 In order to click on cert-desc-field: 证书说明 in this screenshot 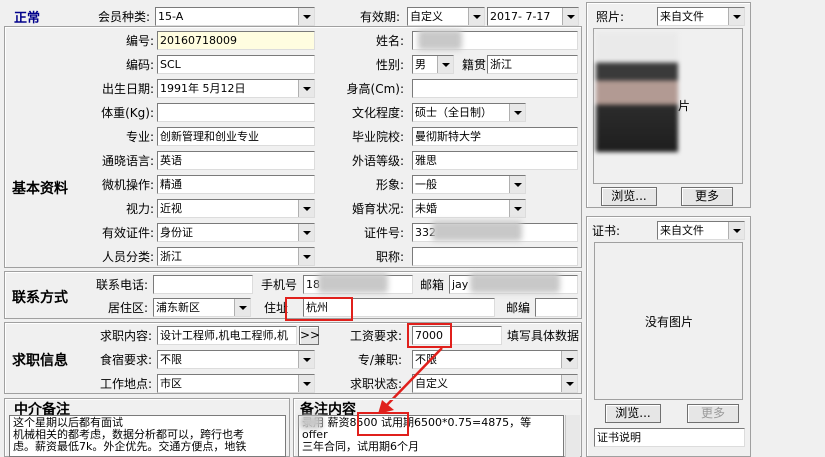, I will do `click(669, 437)`.